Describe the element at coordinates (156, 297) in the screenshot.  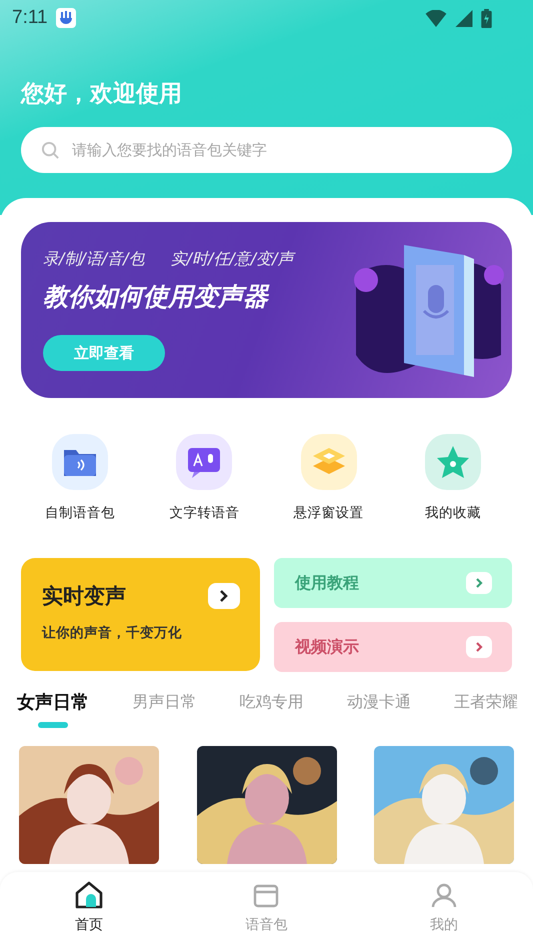
I see `banner-title: 教你如何使用变声器` at that location.